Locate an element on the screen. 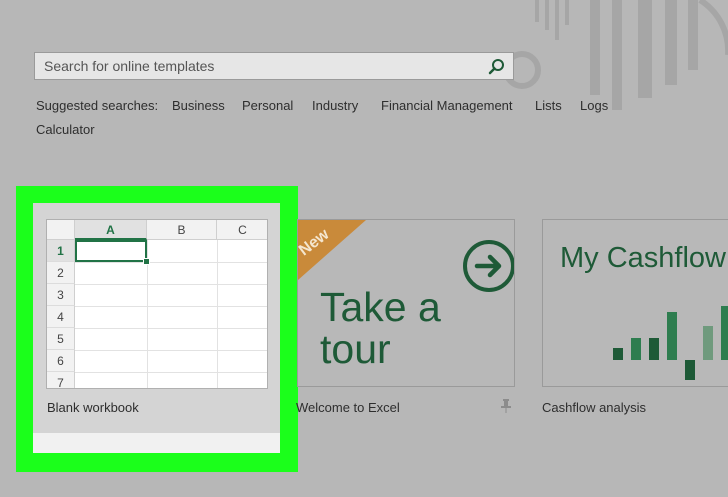 This screenshot has height=497, width=728. take-a-tour-title: Take a tour is located at coordinates (380, 328).